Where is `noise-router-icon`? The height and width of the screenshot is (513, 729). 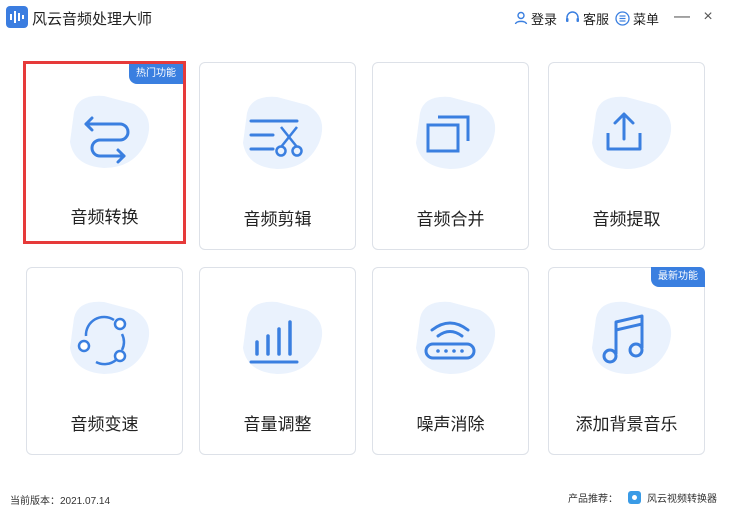
noise-router-icon is located at coordinates (456, 337).